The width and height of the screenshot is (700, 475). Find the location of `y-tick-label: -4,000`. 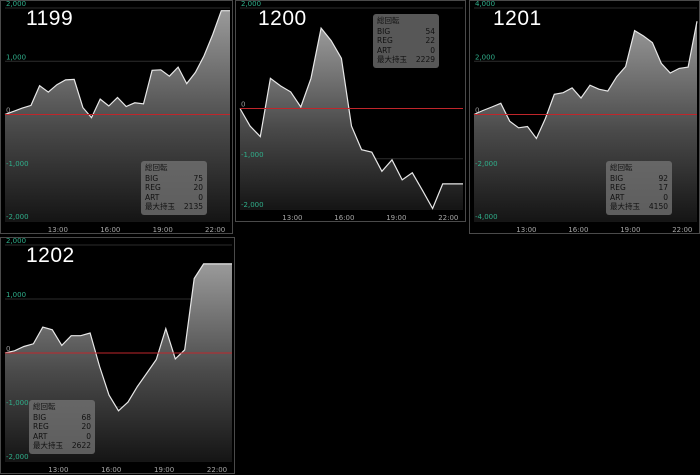

y-tick-label: -4,000 is located at coordinates (486, 217).